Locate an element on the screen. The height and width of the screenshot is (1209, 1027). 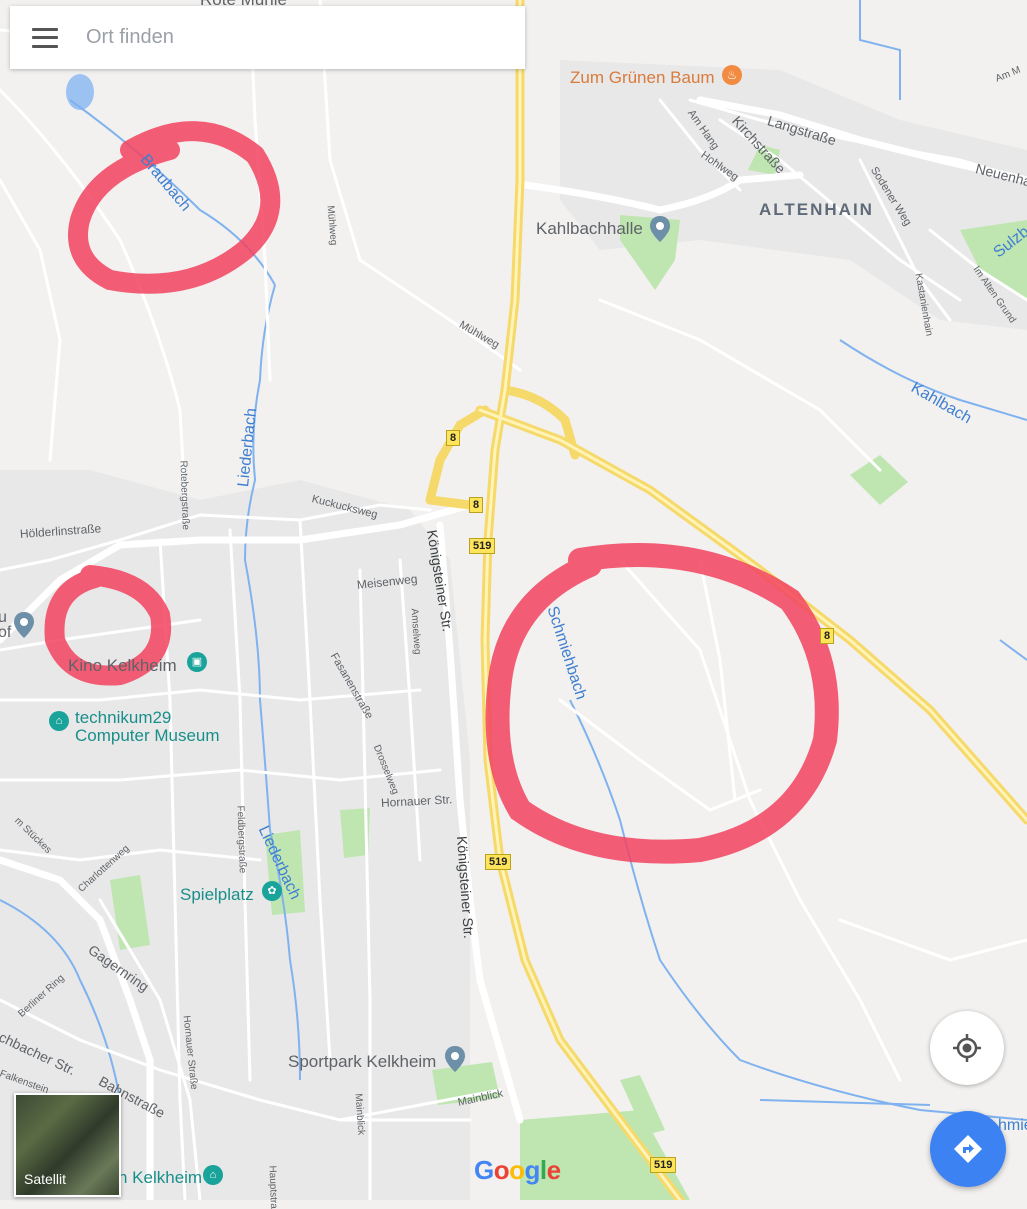
search-input is located at coordinates (296, 37).